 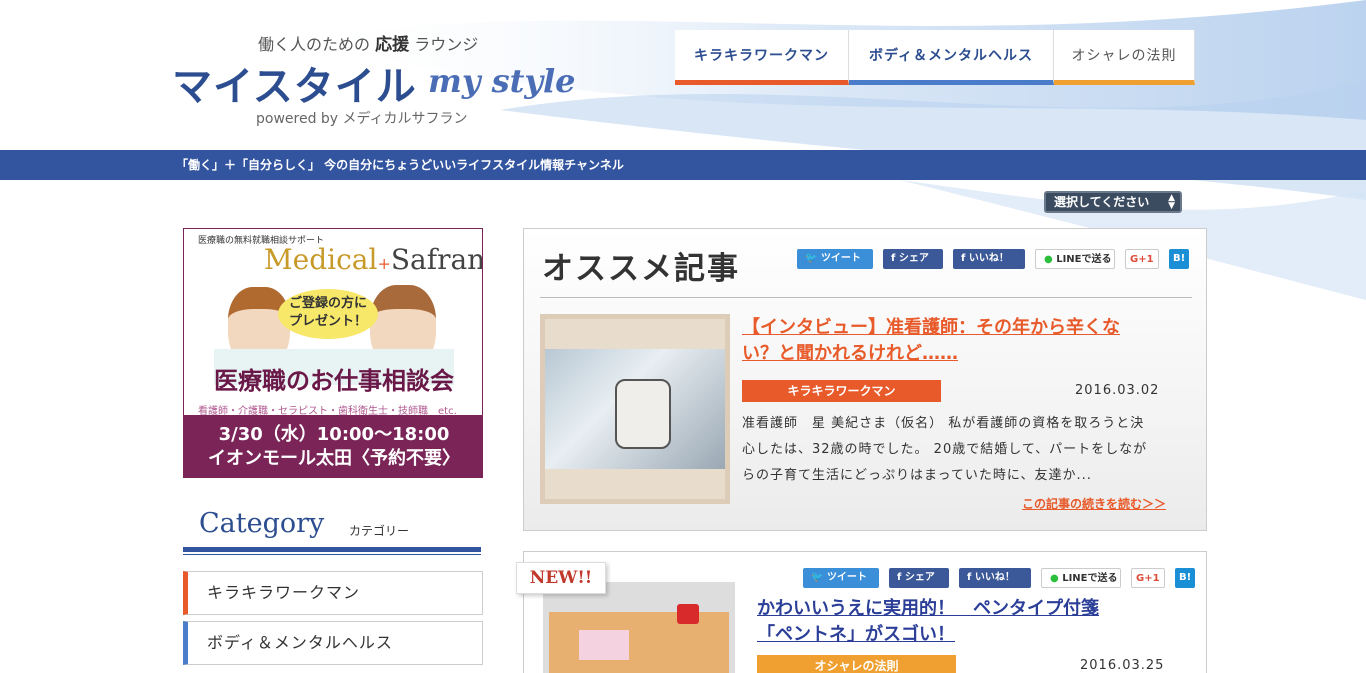 I want to click on new-badge: NEW!!, so click(x=561, y=578).